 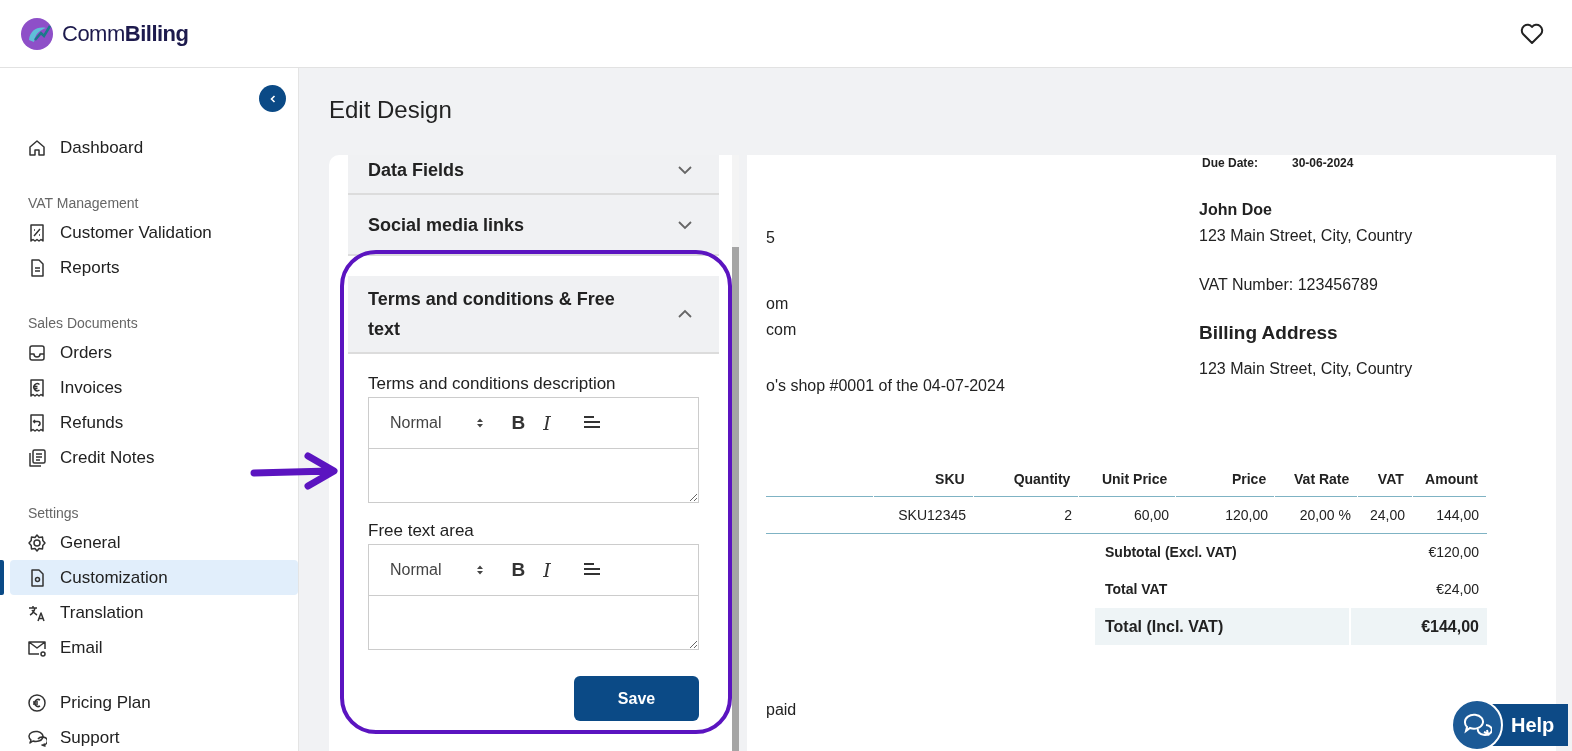 What do you see at coordinates (1451, 479) in the screenshot?
I see `column-header: Amount` at bounding box center [1451, 479].